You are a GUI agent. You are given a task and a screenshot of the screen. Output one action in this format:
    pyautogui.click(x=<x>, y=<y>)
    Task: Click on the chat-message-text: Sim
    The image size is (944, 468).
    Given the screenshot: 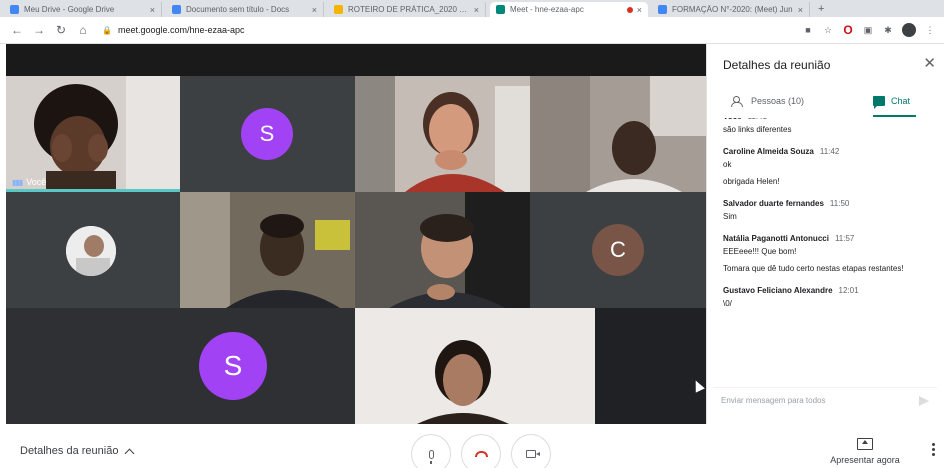 What is the action you would take?
    pyautogui.click(x=730, y=216)
    